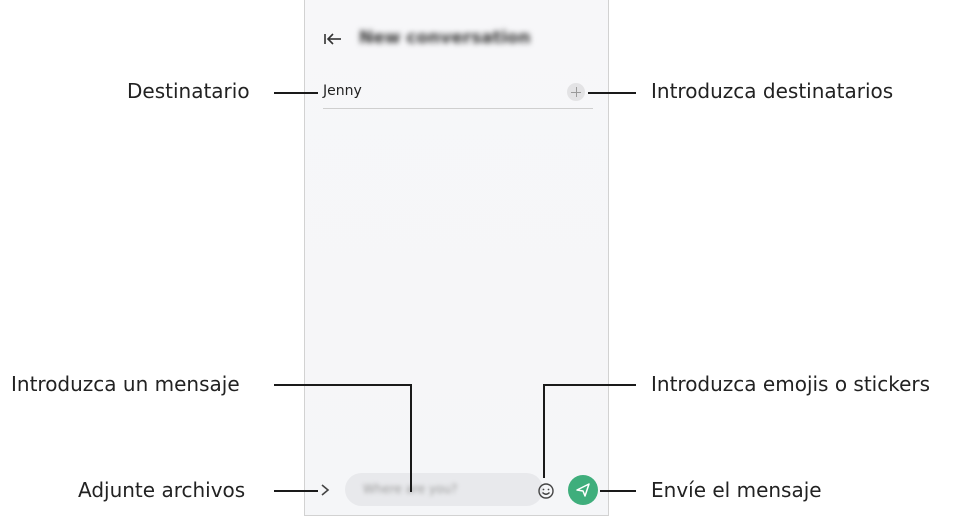  Describe the element at coordinates (411, 438) in the screenshot. I see `leader-line-message-v` at that location.